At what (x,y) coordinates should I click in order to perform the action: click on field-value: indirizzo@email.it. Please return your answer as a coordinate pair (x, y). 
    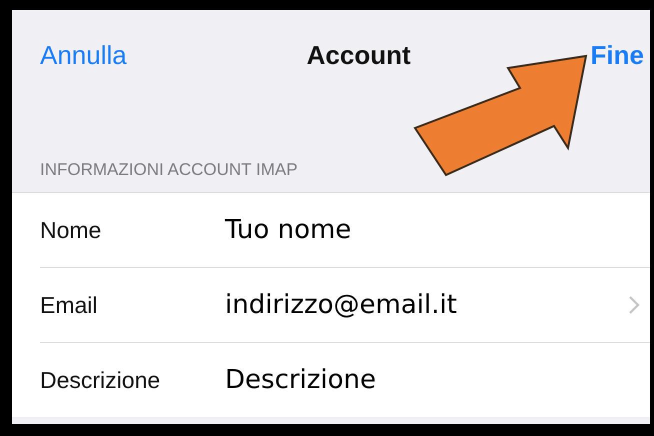
    Looking at the image, I should click on (426, 305).